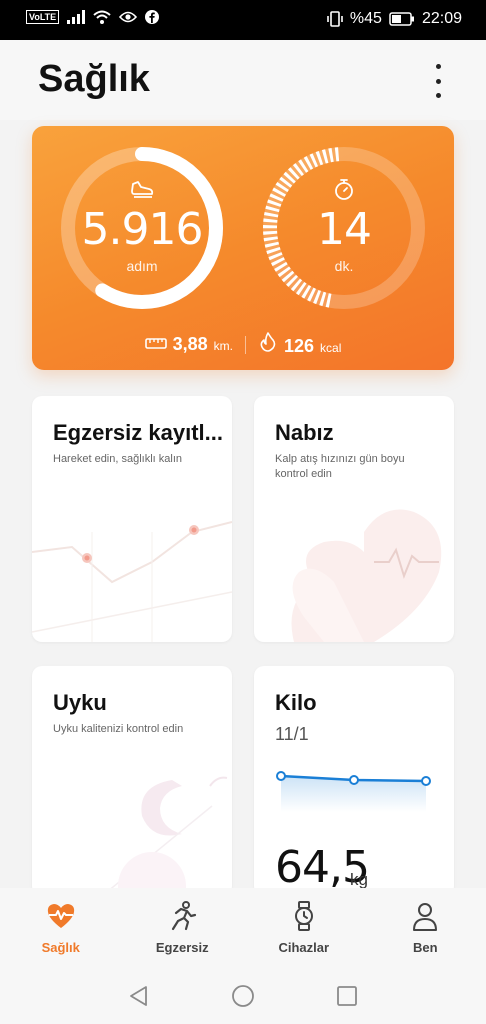 This screenshot has width=486, height=1024. Describe the element at coordinates (401, 19) in the screenshot. I see `battery-icon` at that location.